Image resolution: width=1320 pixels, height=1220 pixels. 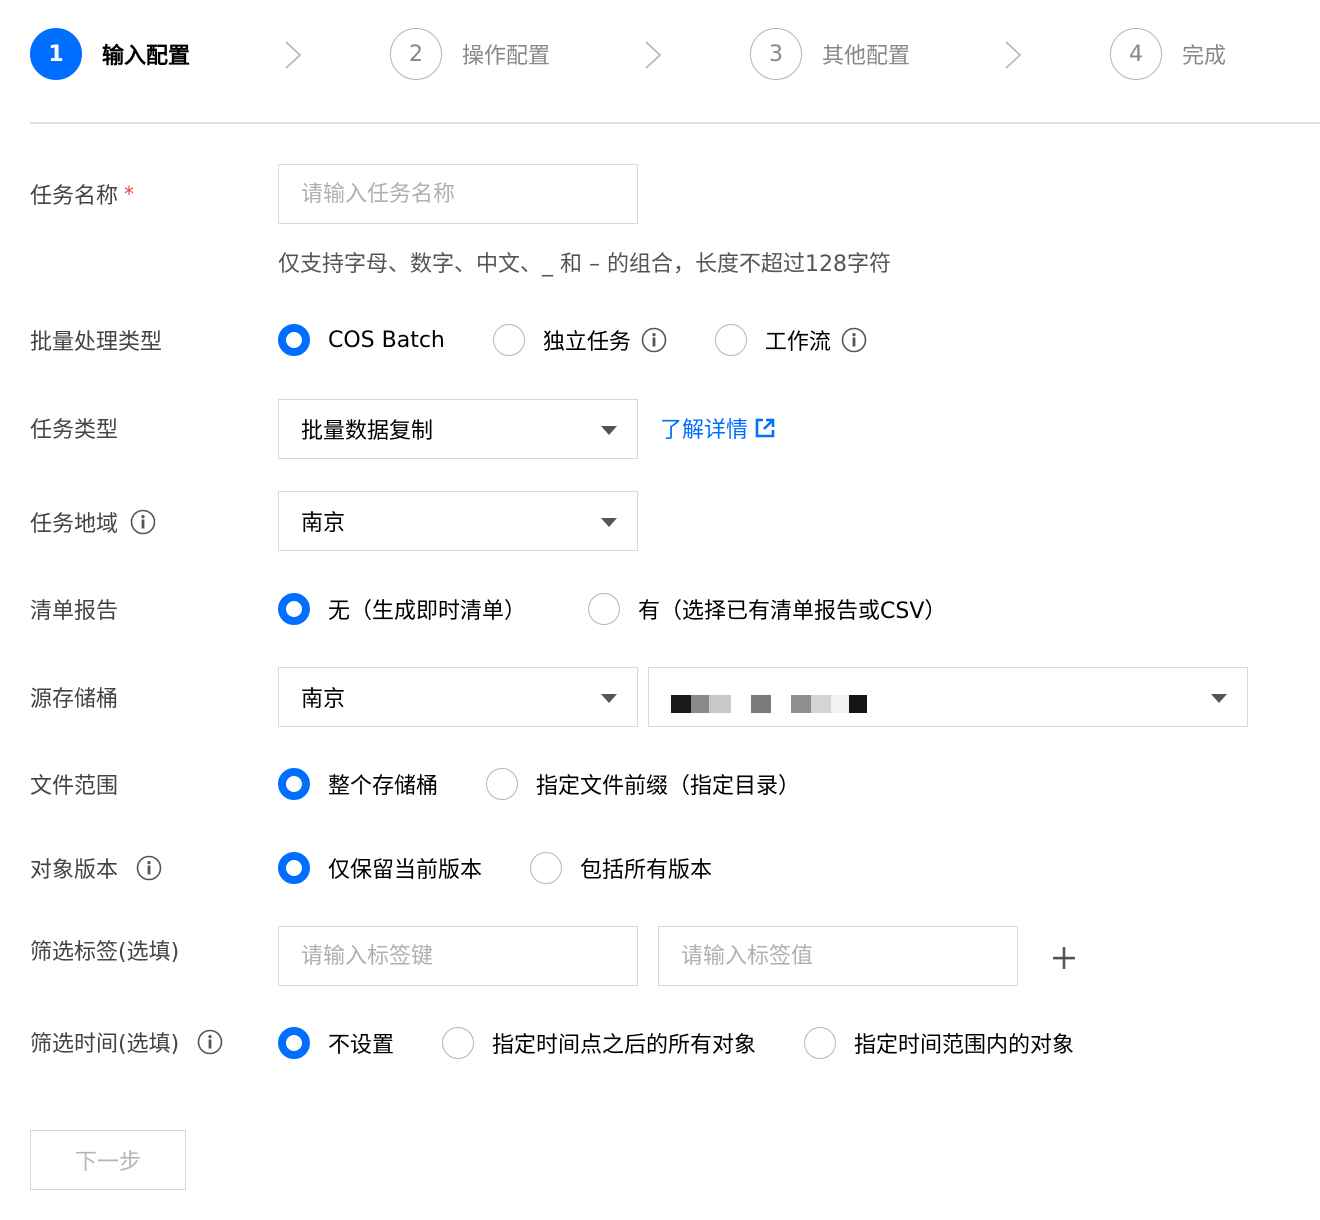 I want to click on radio-prefix: 指定文件前缀（指定目录）, so click(x=643, y=784).